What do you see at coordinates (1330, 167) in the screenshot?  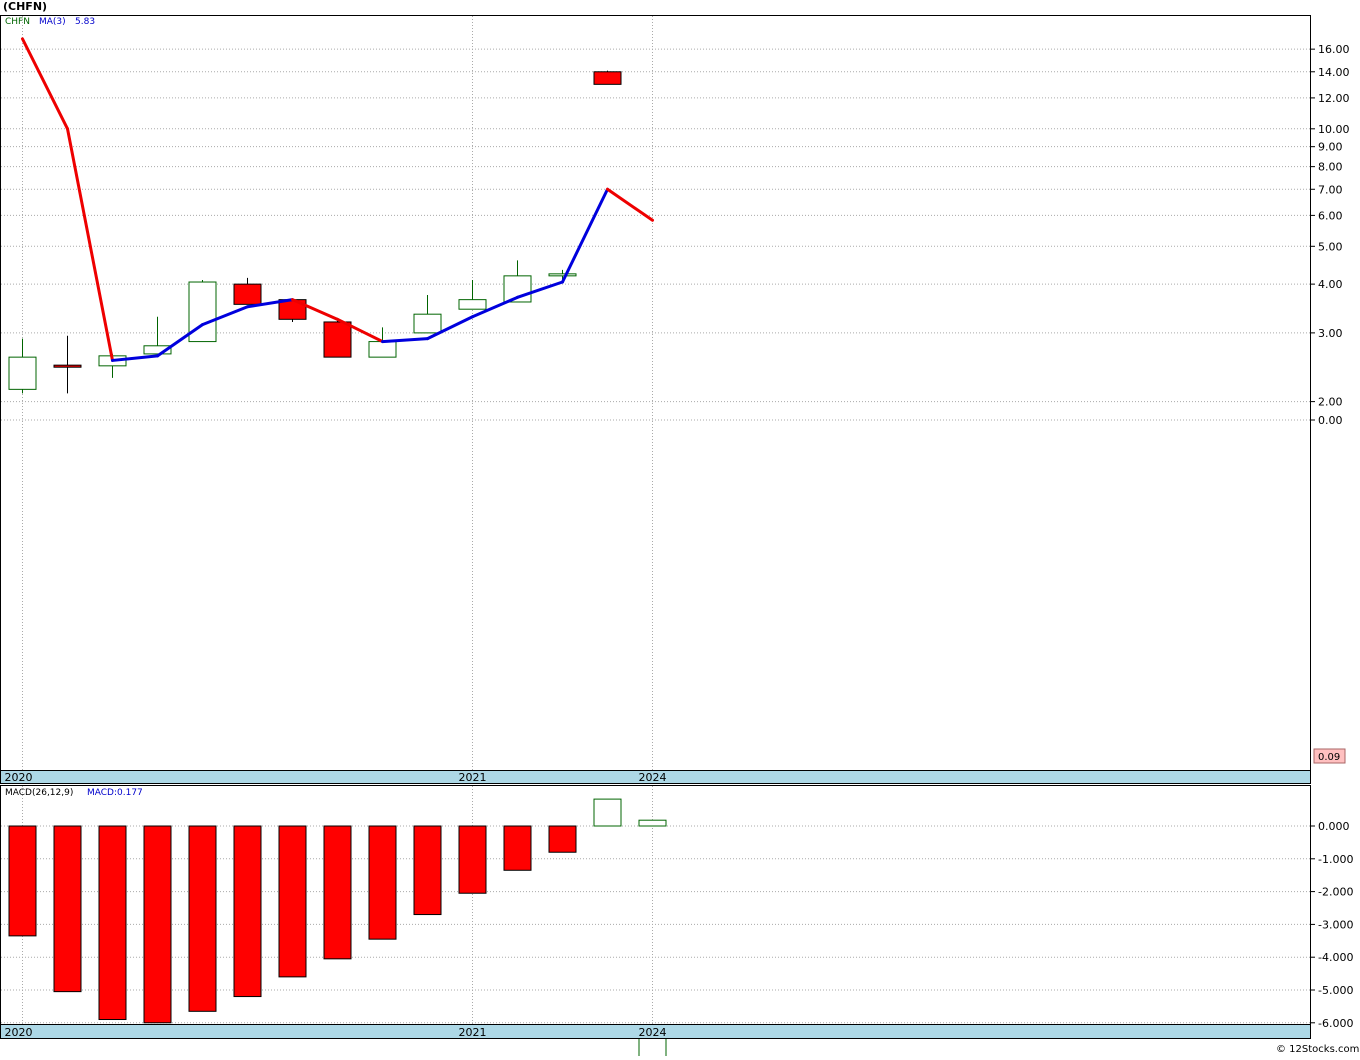 I see `price-y-tick-label: 8.00` at bounding box center [1330, 167].